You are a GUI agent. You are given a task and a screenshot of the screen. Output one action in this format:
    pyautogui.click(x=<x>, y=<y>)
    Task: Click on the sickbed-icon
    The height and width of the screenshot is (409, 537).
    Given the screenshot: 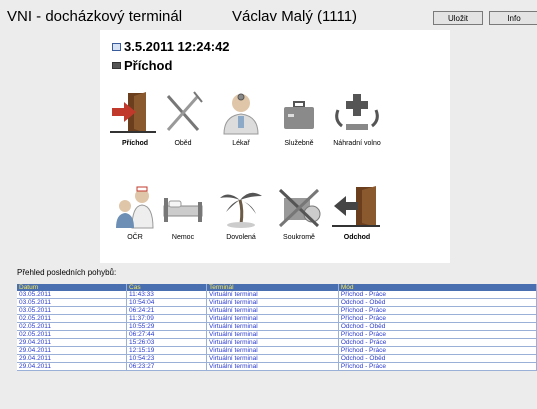 What is the action you would take?
    pyautogui.click(x=183, y=210)
    